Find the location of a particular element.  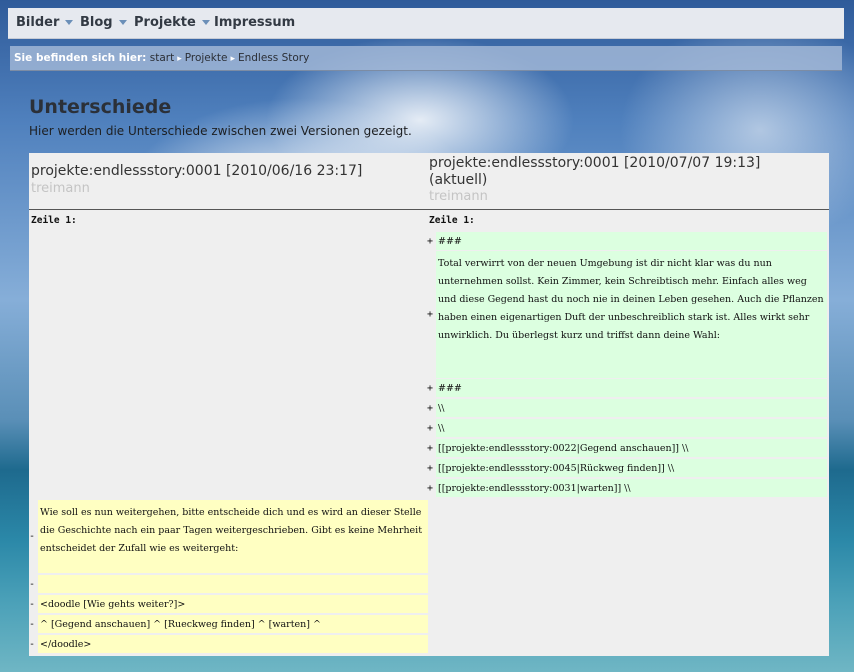

deleted-line-text: </doodle> is located at coordinates (233, 644).